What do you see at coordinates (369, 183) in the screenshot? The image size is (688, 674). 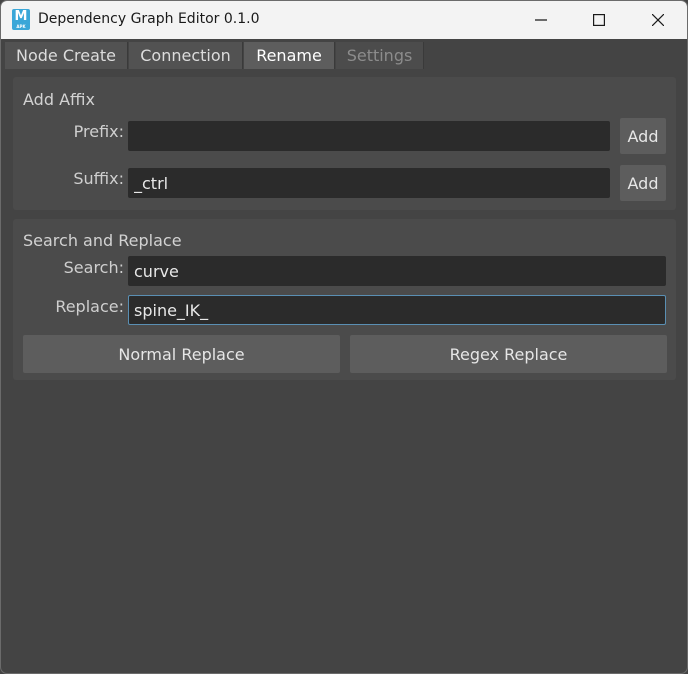 I see `suffix-input` at bounding box center [369, 183].